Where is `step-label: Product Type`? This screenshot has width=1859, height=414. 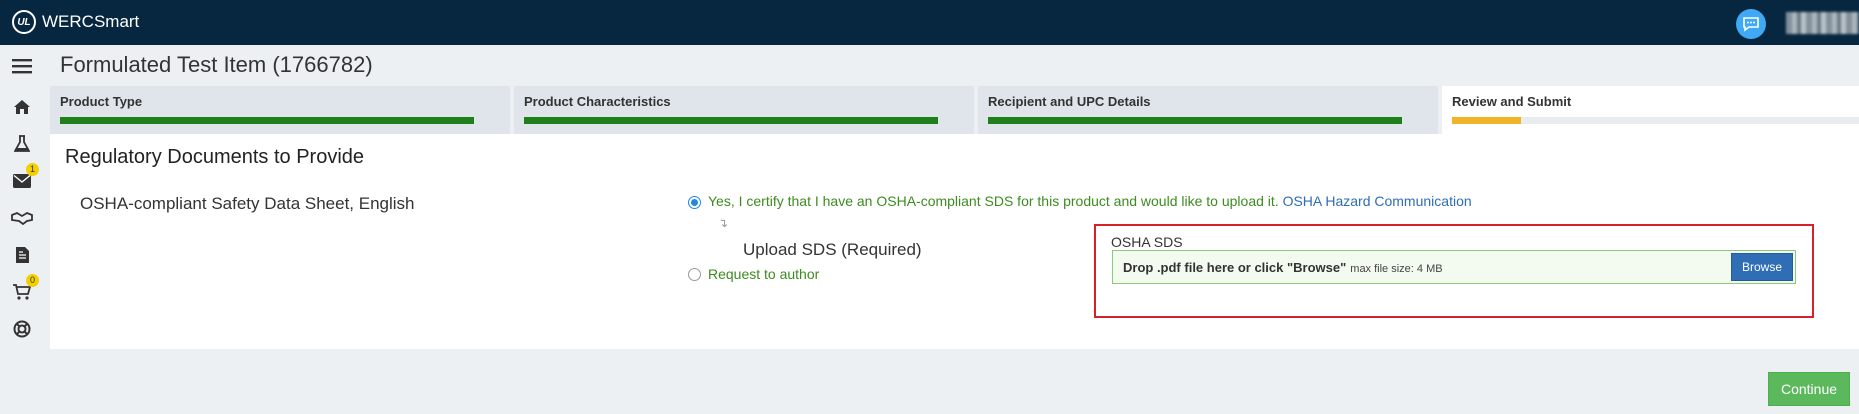
step-label: Product Type is located at coordinates (101, 101).